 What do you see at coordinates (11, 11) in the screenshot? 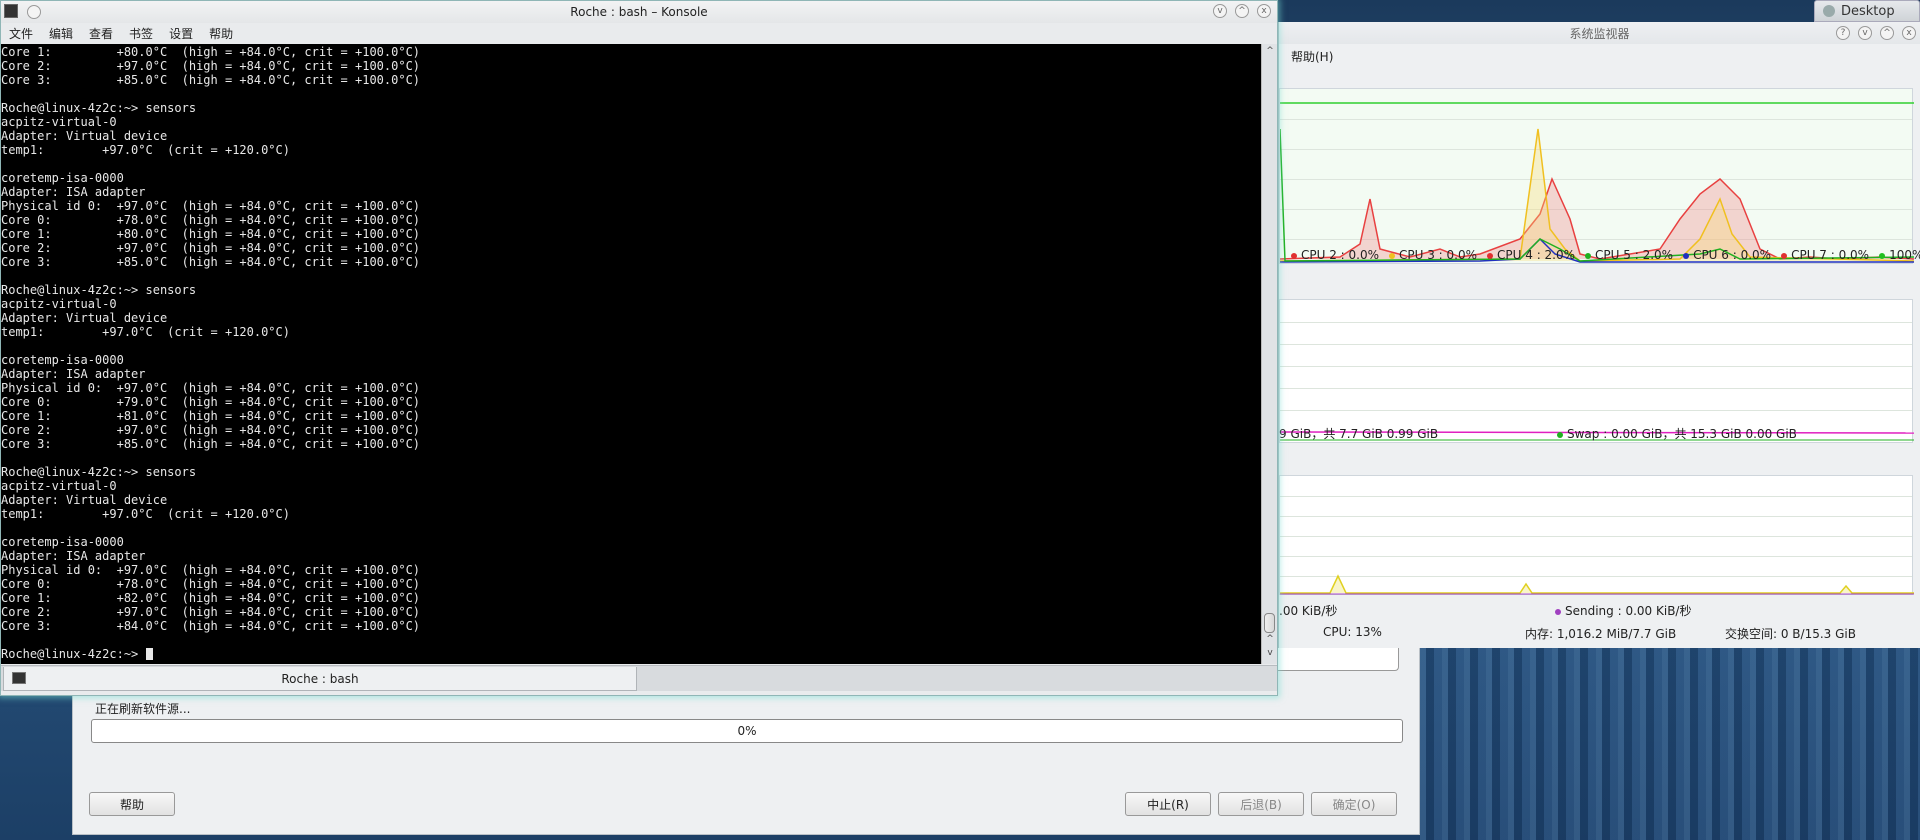
I see `terminal-app-icon` at bounding box center [11, 11].